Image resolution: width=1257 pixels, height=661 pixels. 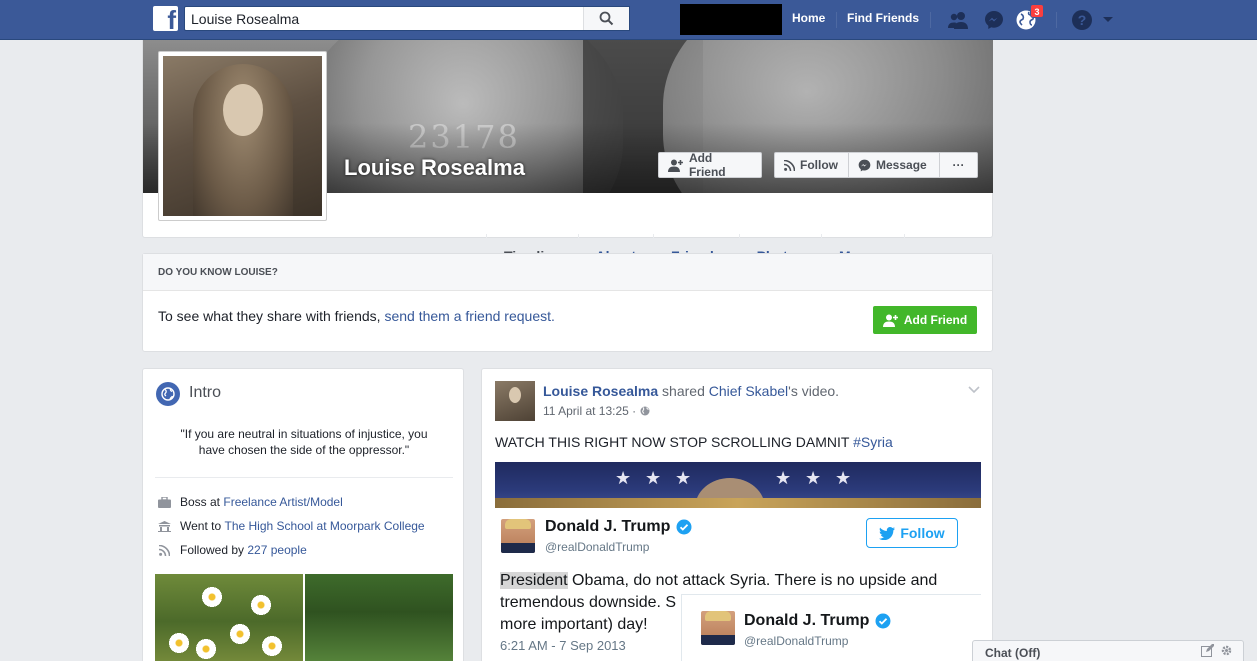 I want to click on intro-photo-forest, so click(x=379, y=617).